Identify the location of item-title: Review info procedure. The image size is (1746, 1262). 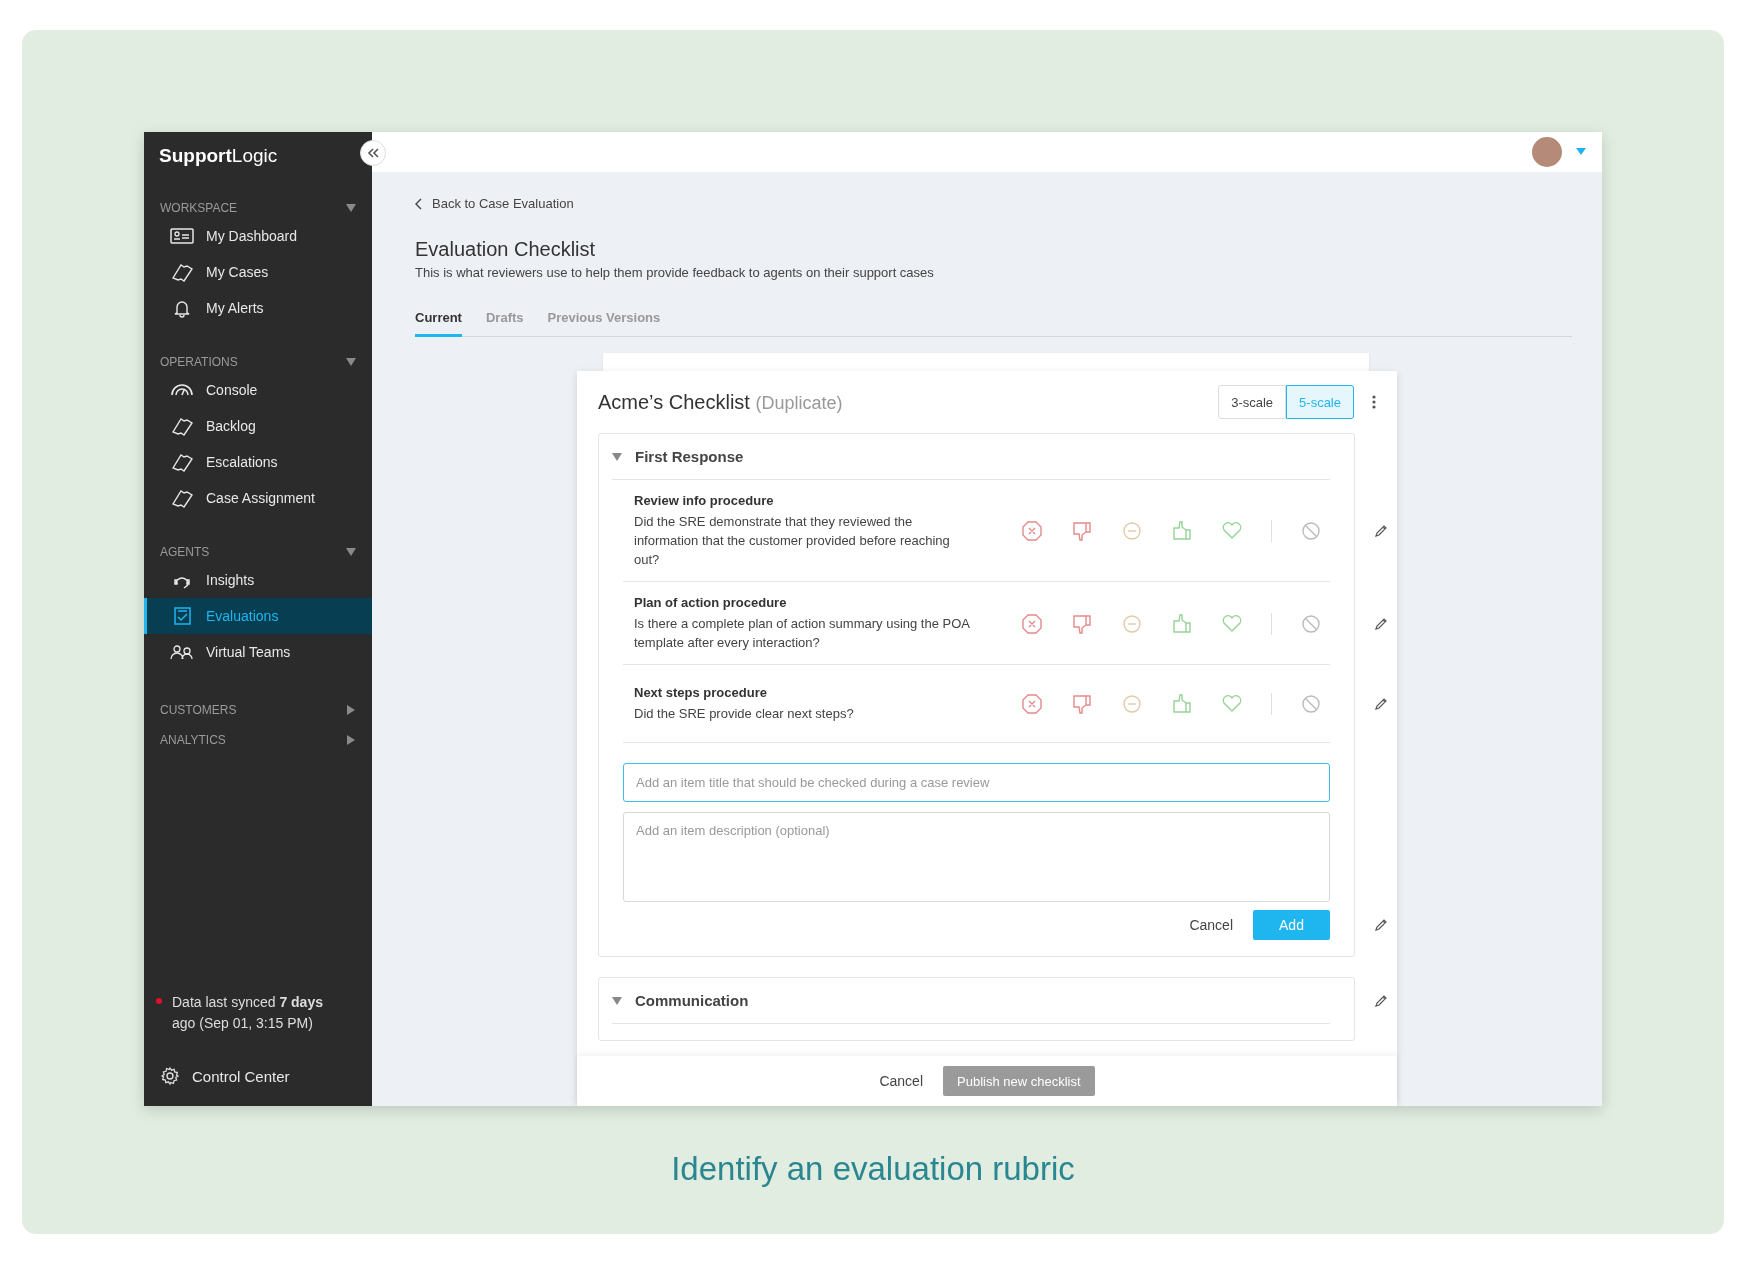
(704, 500).